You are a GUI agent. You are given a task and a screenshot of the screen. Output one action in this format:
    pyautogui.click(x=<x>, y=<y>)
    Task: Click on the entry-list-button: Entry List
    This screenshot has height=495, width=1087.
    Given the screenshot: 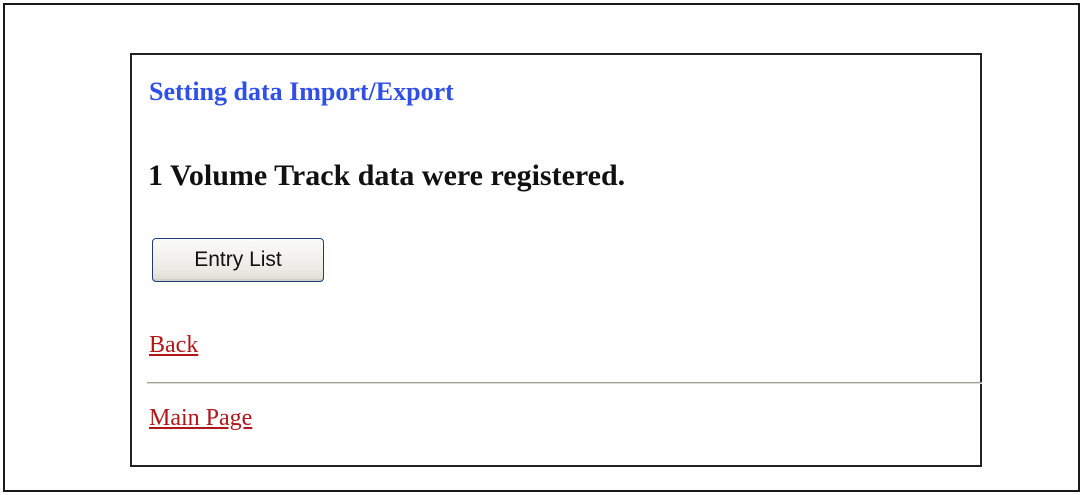 What is the action you would take?
    pyautogui.click(x=238, y=260)
    